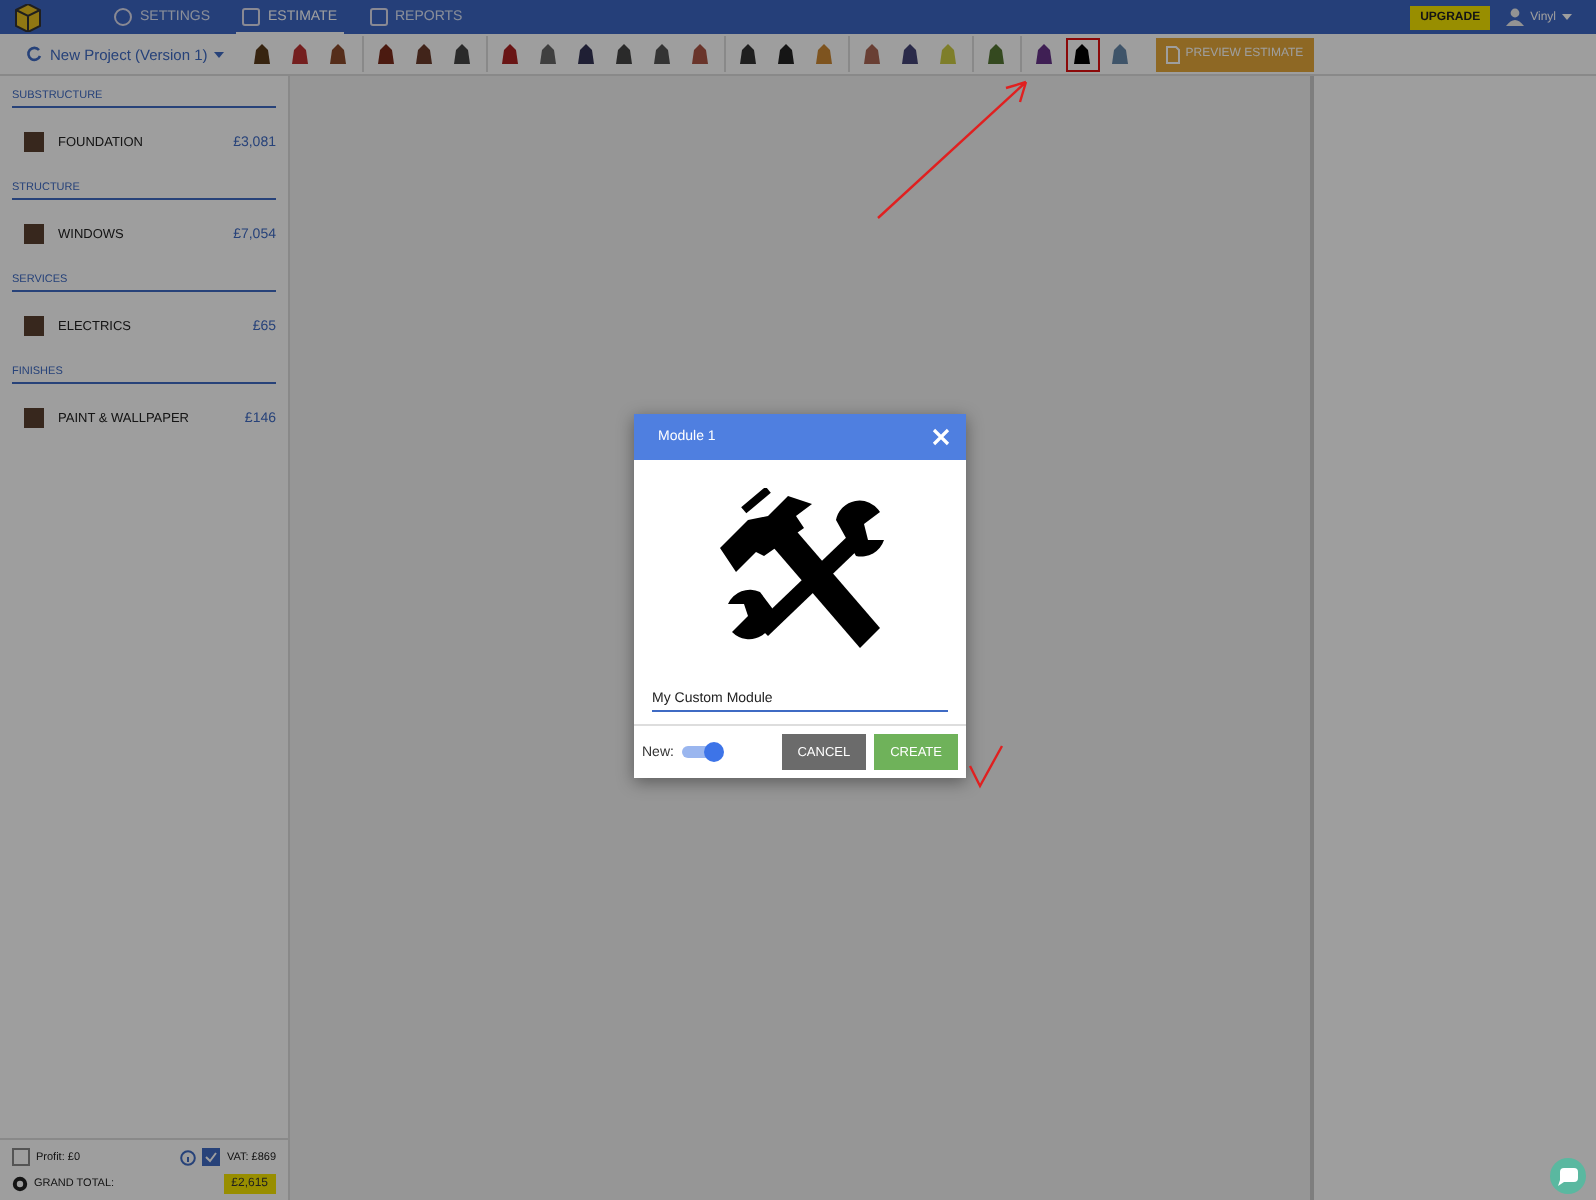 This screenshot has width=1596, height=1200. Describe the element at coordinates (211, 1157) in the screenshot. I see `vat-checkbox` at that location.